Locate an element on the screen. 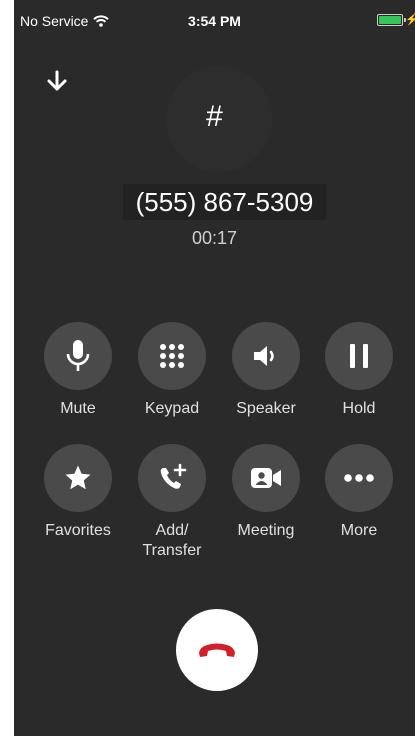 This screenshot has width=415, height=736. keypad-label: Keypad is located at coordinates (172, 408).